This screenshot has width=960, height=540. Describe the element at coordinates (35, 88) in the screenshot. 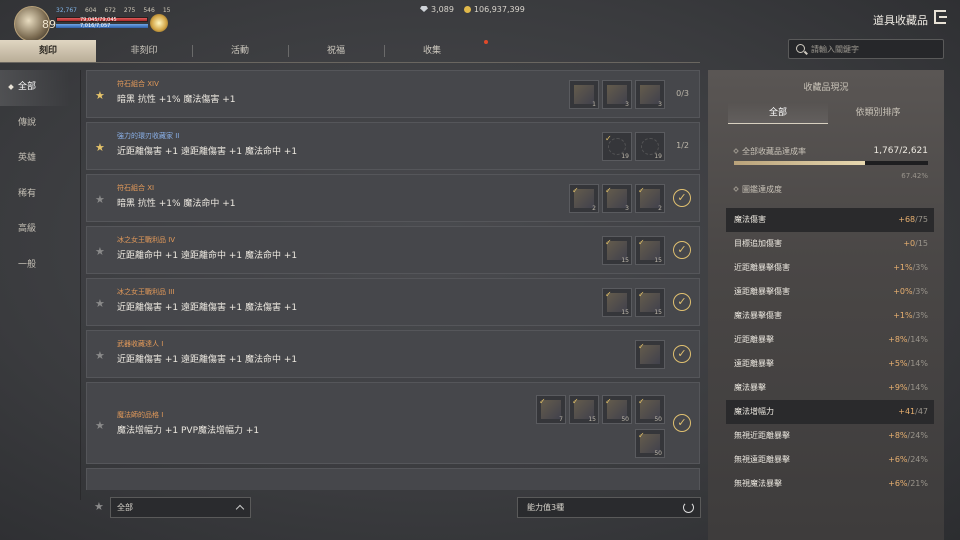

I see `sidebar-item-all: 全部` at that location.